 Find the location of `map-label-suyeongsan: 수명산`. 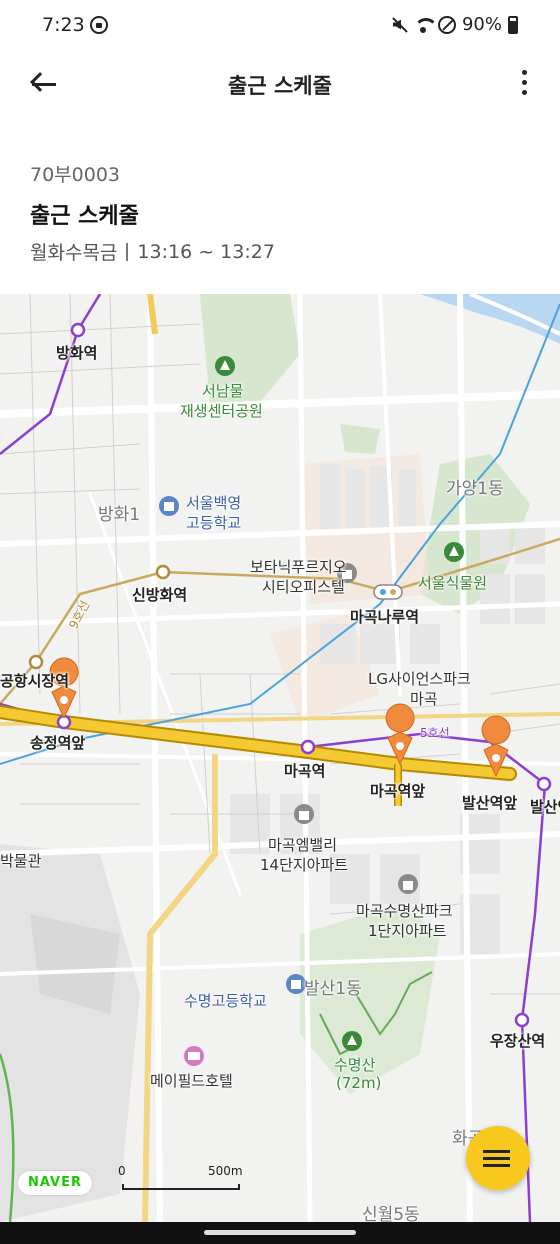

map-label-suyeongsan: 수명산 is located at coordinates (355, 1065).